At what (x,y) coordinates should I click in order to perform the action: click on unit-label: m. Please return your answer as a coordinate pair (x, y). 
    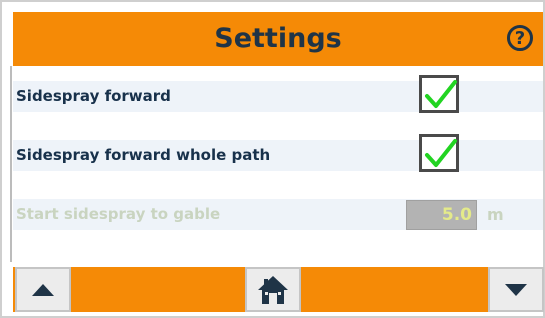
    Looking at the image, I should click on (495, 214).